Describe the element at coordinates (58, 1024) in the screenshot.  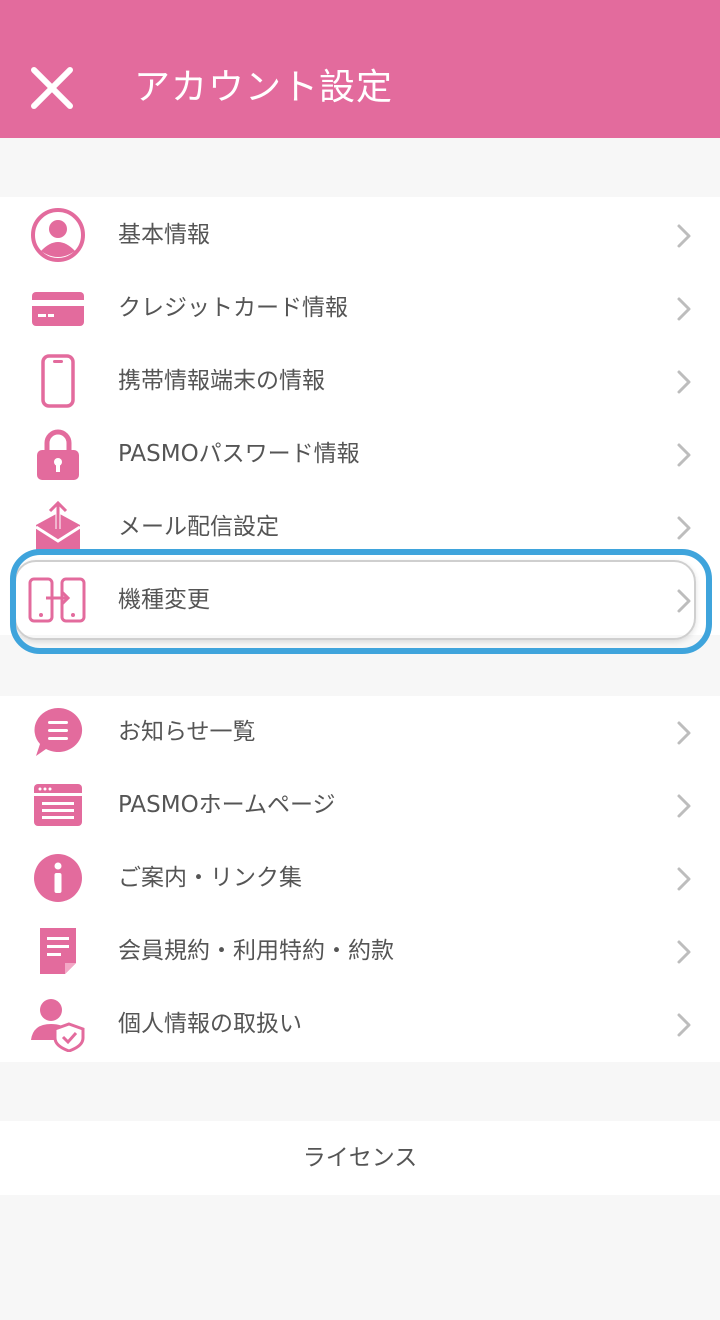
I see `privacy-user-icon` at that location.